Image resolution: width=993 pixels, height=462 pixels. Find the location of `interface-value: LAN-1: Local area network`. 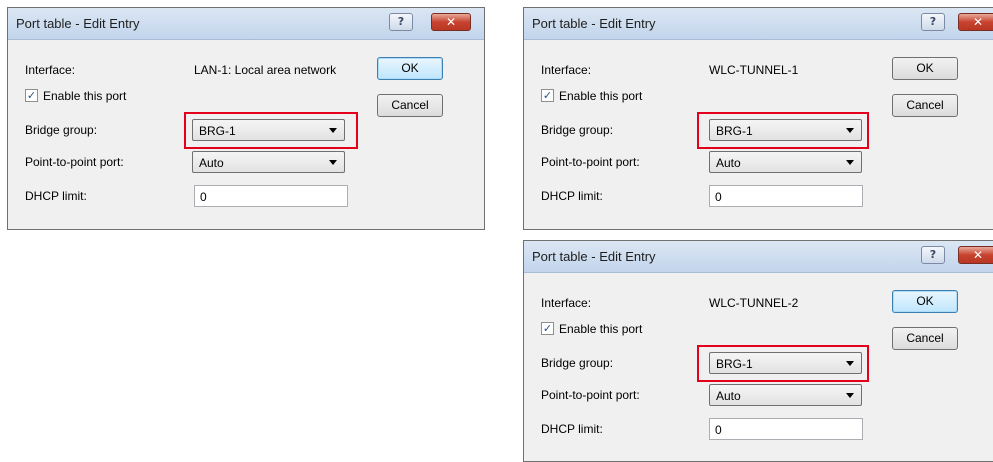

interface-value: LAN-1: Local area network is located at coordinates (265, 70).